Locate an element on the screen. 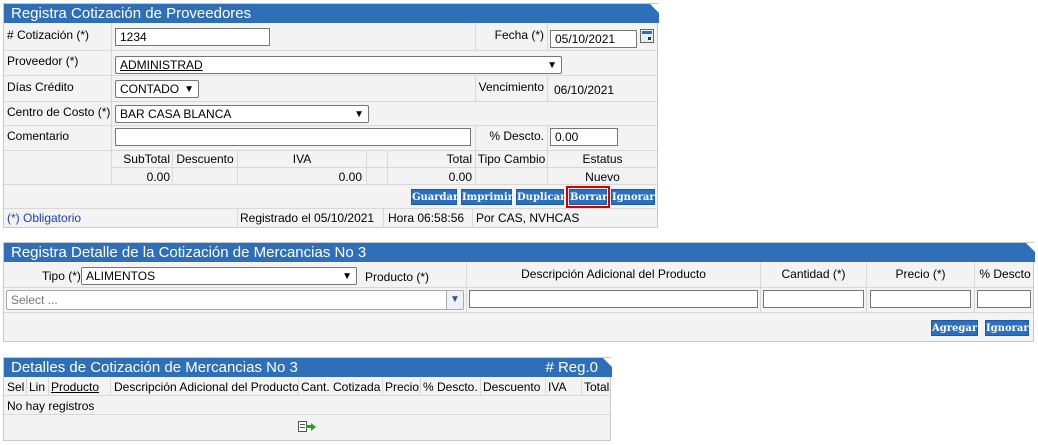 The image size is (1038, 445). descuento-header: Descuento is located at coordinates (205, 159).